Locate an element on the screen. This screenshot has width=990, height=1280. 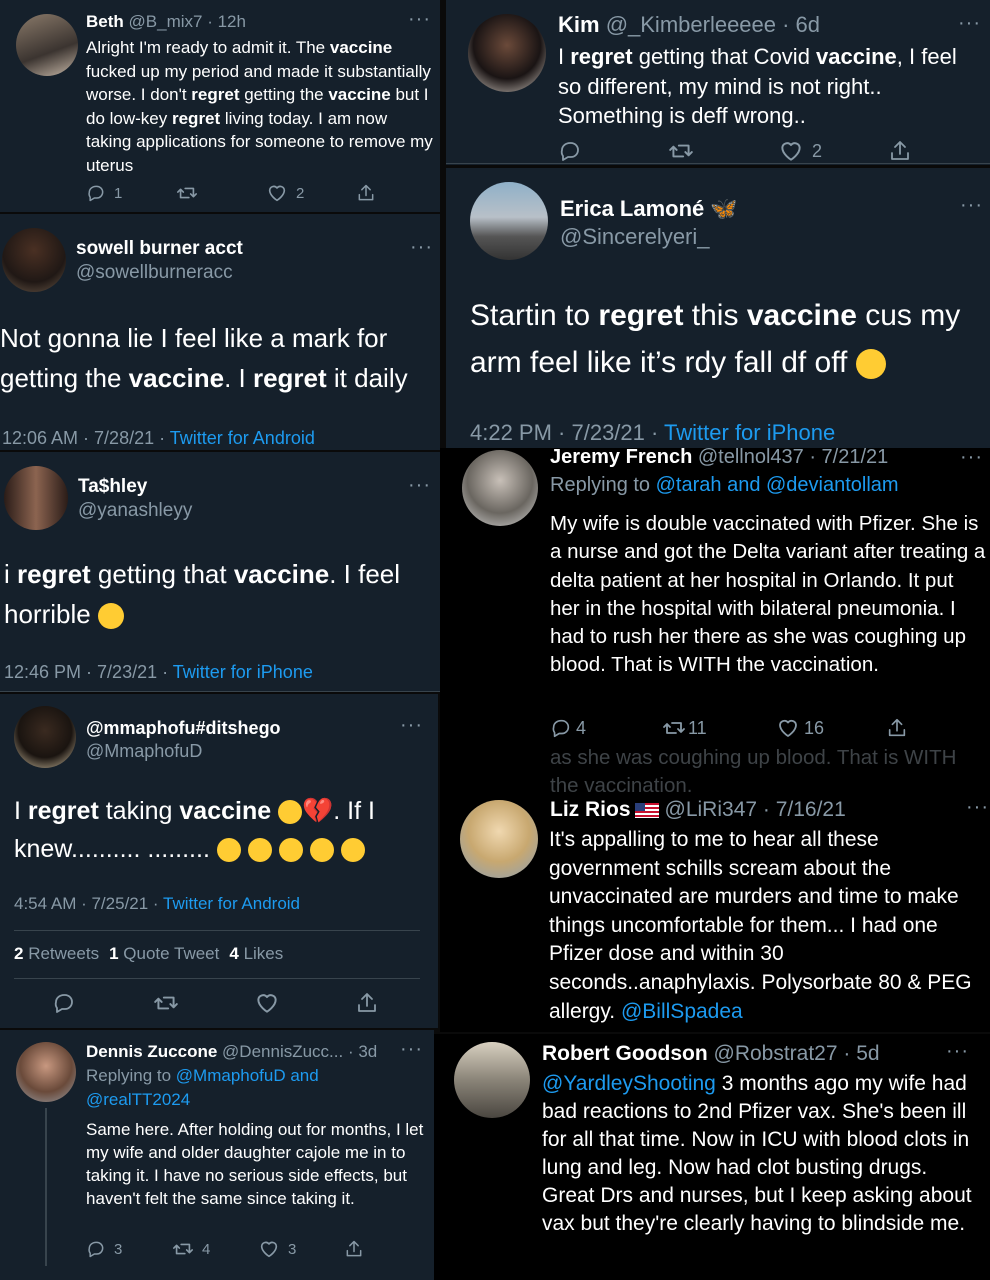
reply-to-link: @tarah and @deviantollam is located at coordinates (777, 485).